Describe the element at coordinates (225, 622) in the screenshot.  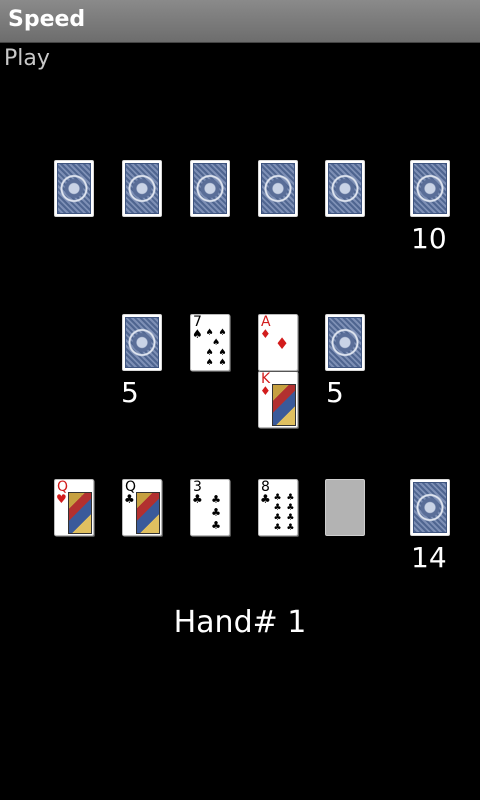
I see `hand-label-text: Hand#` at that location.